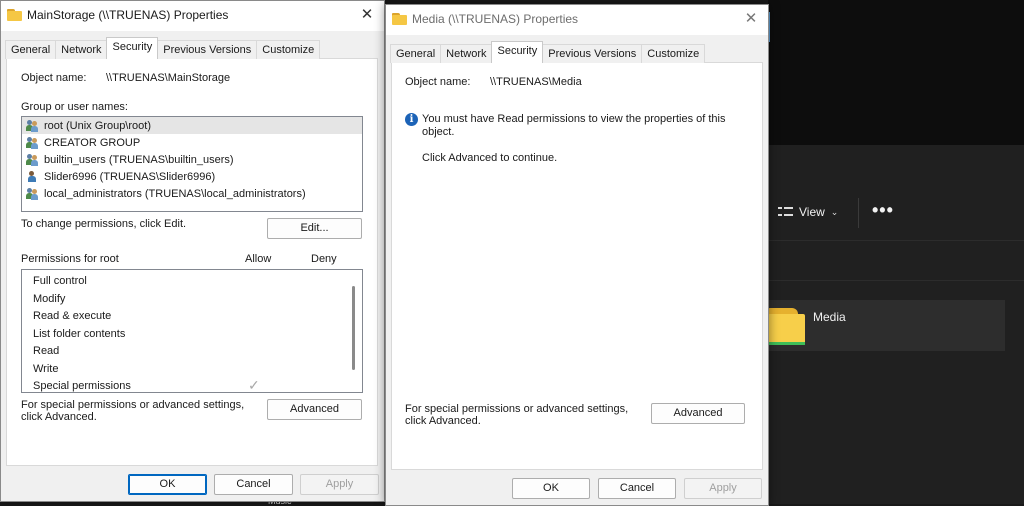 The height and width of the screenshot is (506, 1024). Describe the element at coordinates (896, 72) in the screenshot. I see `desktop-background` at that location.